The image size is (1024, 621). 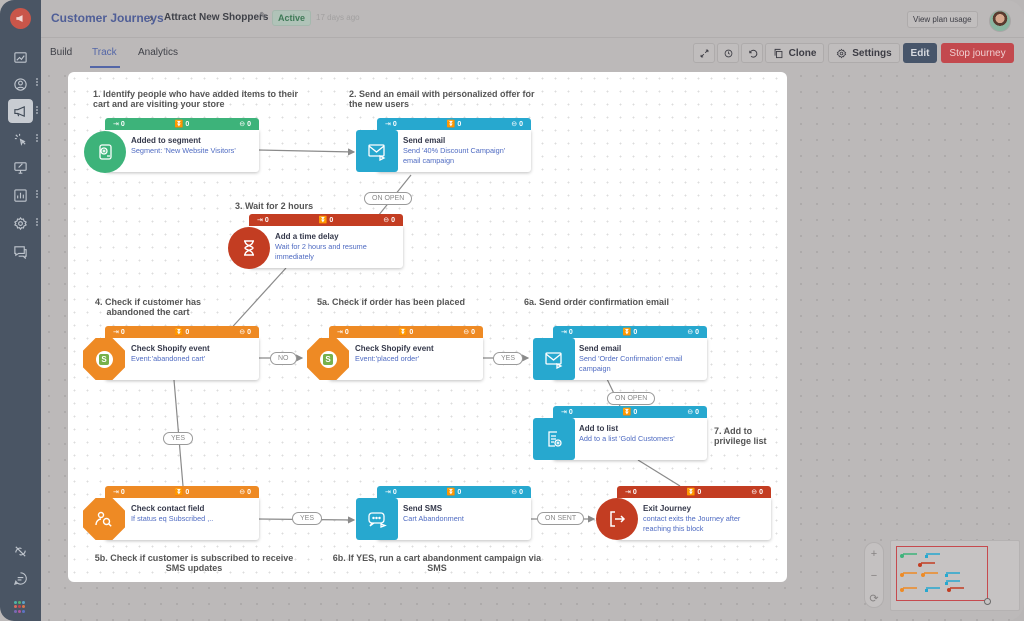 What do you see at coordinates (659, 473) in the screenshot?
I see `wire-list-exit` at bounding box center [659, 473].